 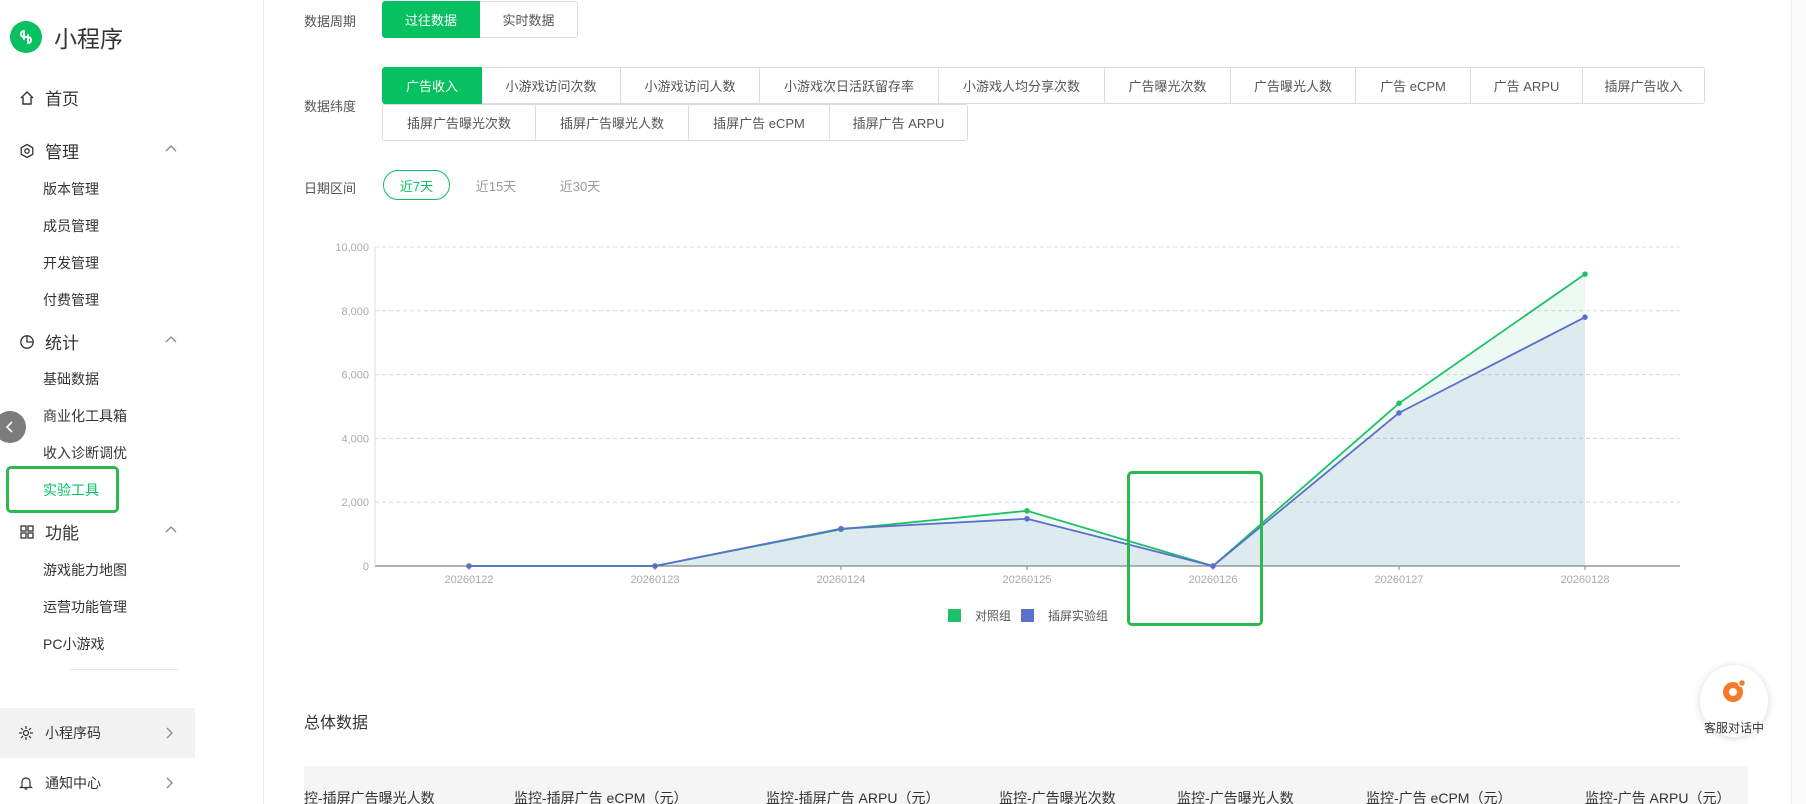 I want to click on x-tick-label: 20260123, so click(x=655, y=580).